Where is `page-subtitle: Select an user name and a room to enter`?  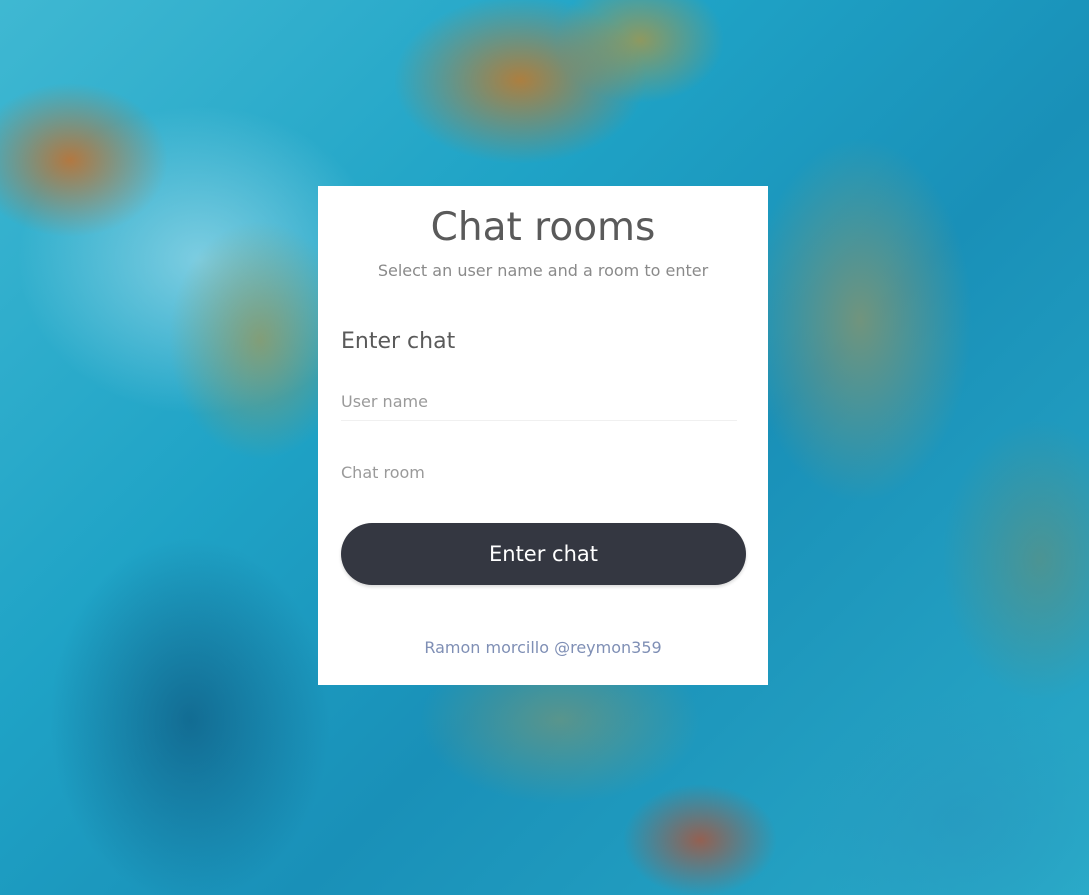
page-subtitle: Select an user name and a room to enter is located at coordinates (543, 270).